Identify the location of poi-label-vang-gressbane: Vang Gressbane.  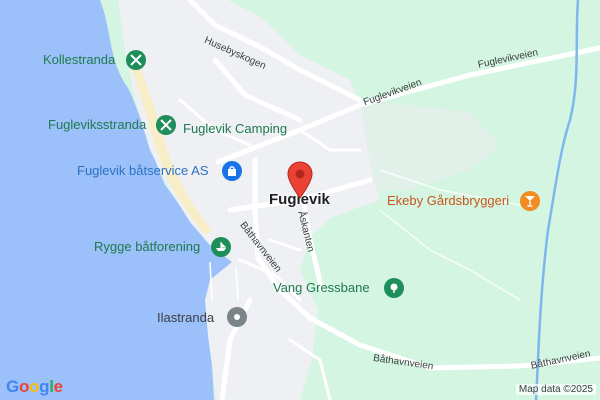
(321, 287).